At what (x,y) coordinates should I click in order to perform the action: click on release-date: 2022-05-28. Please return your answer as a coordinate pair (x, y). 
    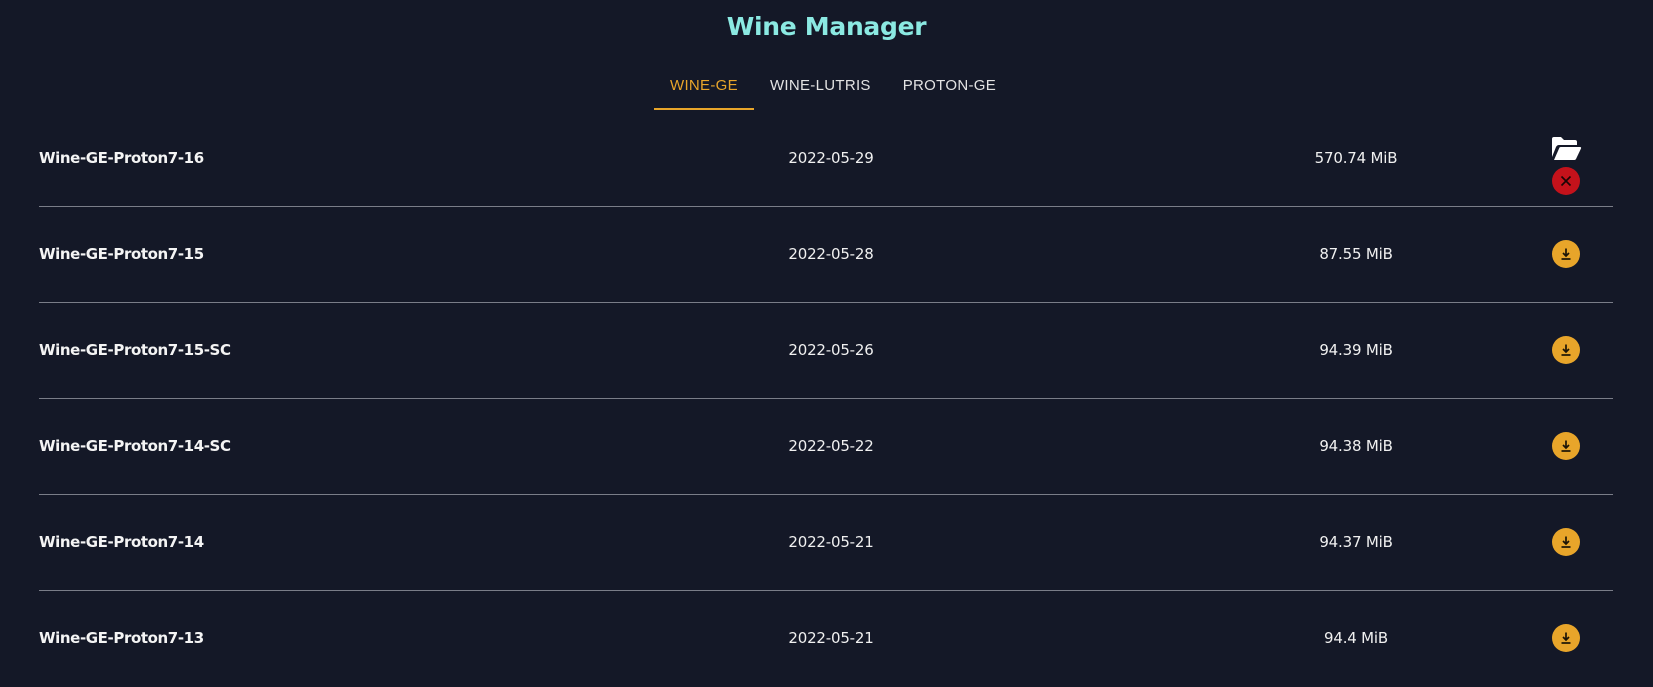
    Looking at the image, I should click on (831, 254).